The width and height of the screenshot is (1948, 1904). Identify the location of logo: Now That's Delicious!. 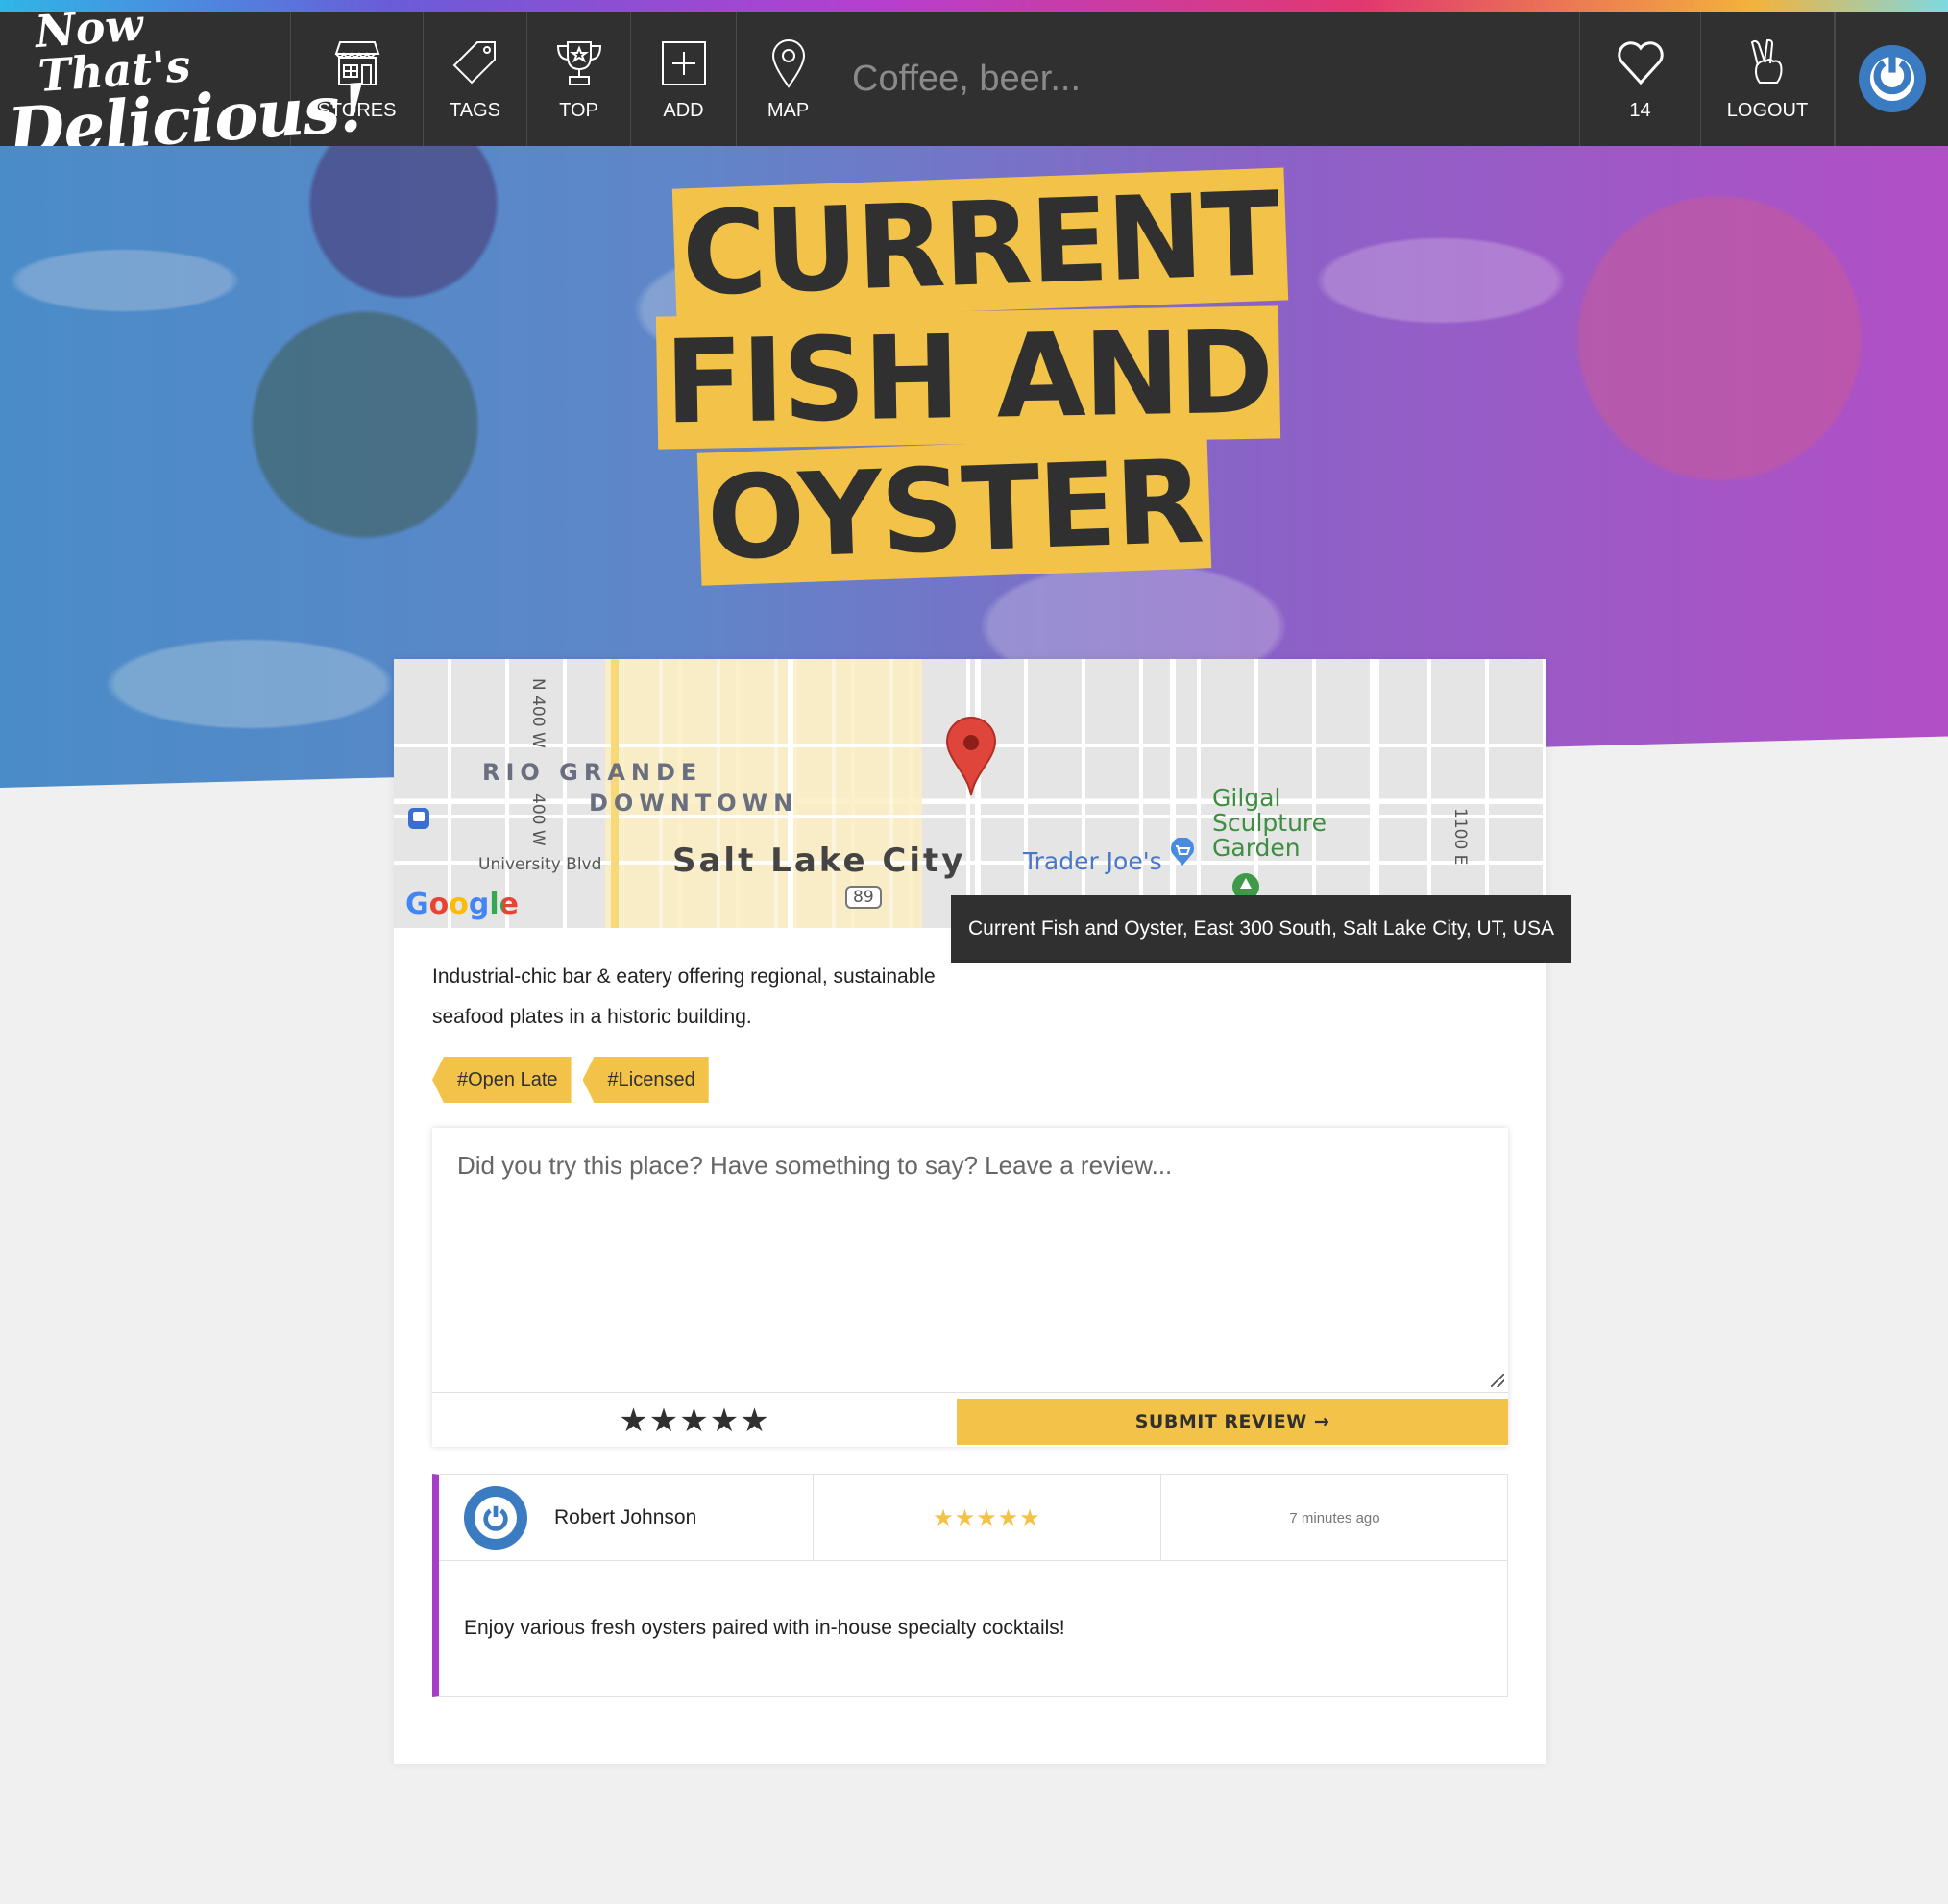
(185, 85).